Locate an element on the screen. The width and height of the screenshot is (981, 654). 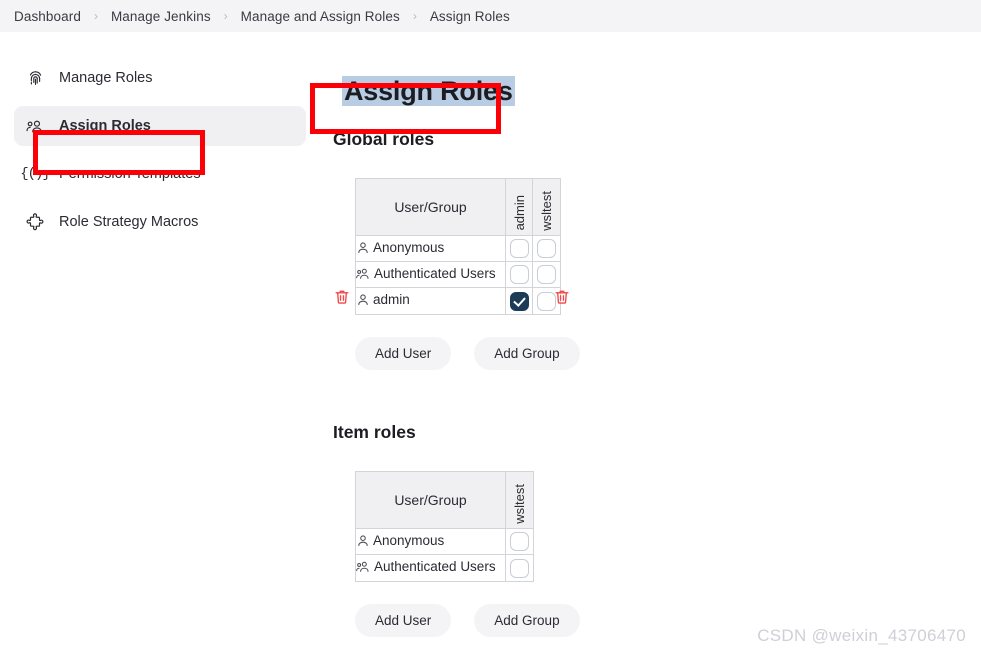
table-row: admin is located at coordinates (458, 301).